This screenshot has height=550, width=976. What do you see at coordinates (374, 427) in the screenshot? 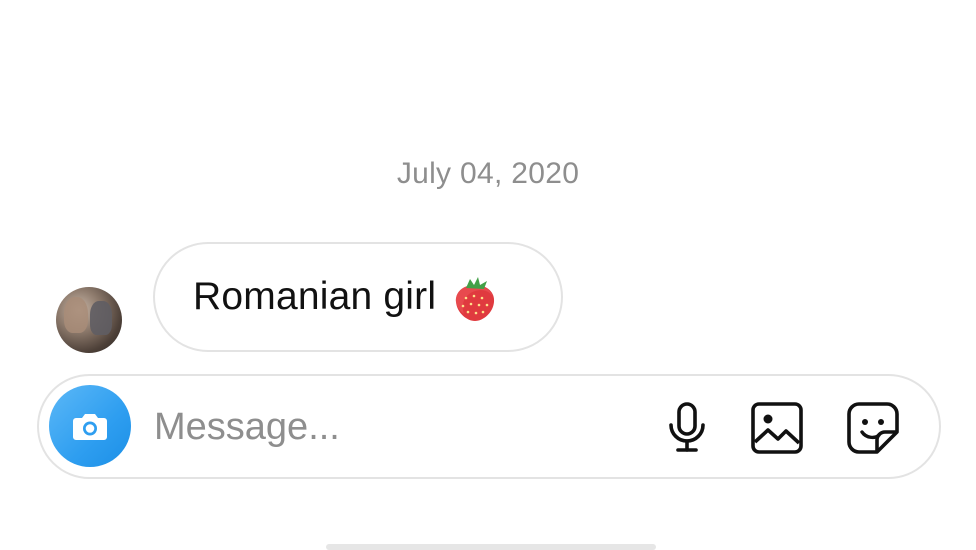
I see `message-input` at bounding box center [374, 427].